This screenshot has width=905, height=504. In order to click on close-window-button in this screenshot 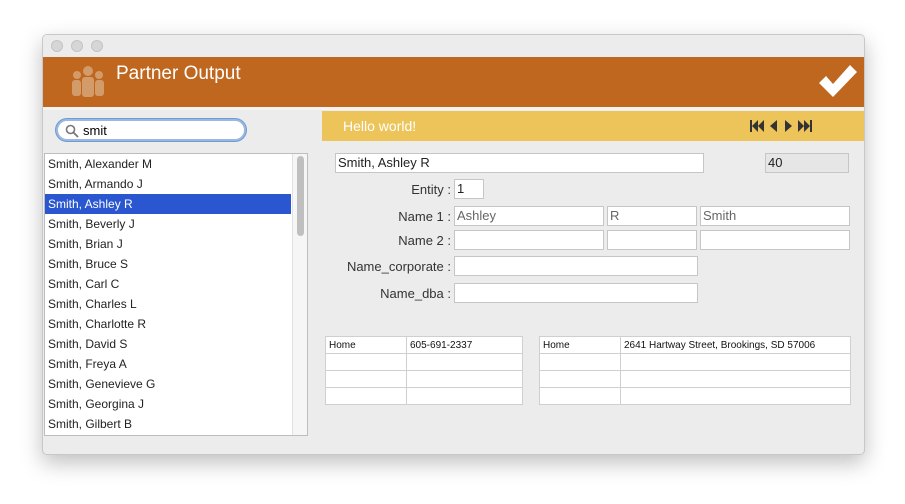, I will do `click(57, 46)`.